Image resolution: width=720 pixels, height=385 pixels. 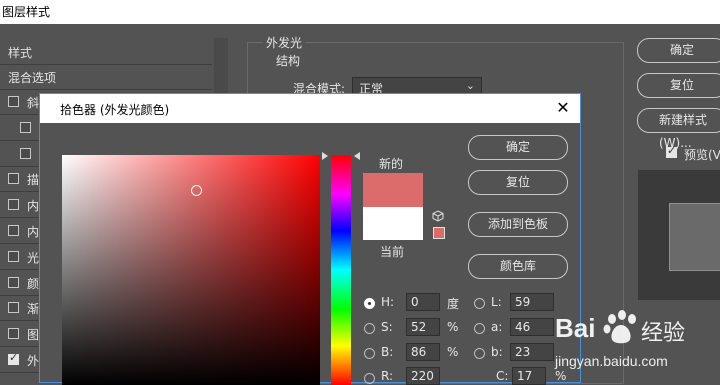 I want to click on r-label: R:, so click(x=387, y=376).